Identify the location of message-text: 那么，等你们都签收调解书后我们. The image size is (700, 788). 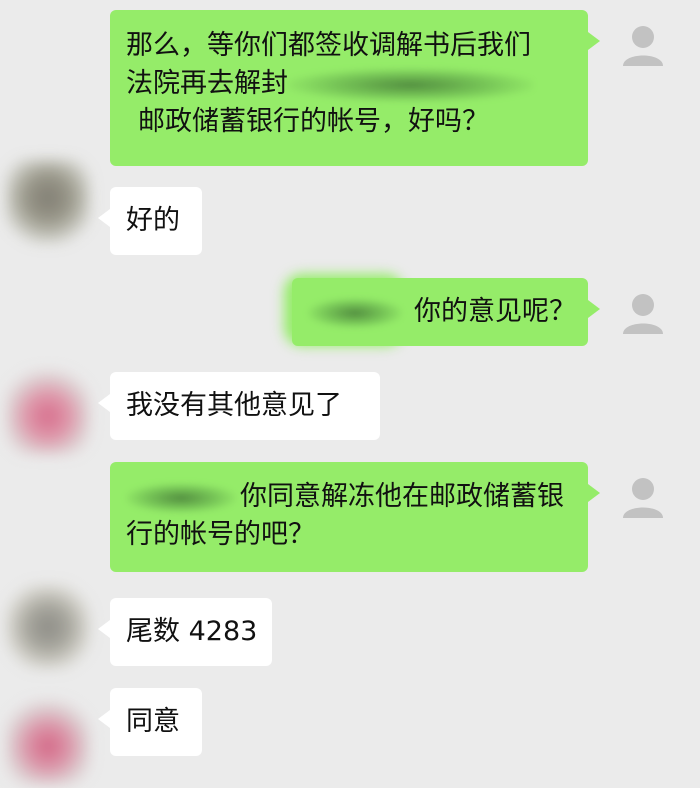
(328, 45).